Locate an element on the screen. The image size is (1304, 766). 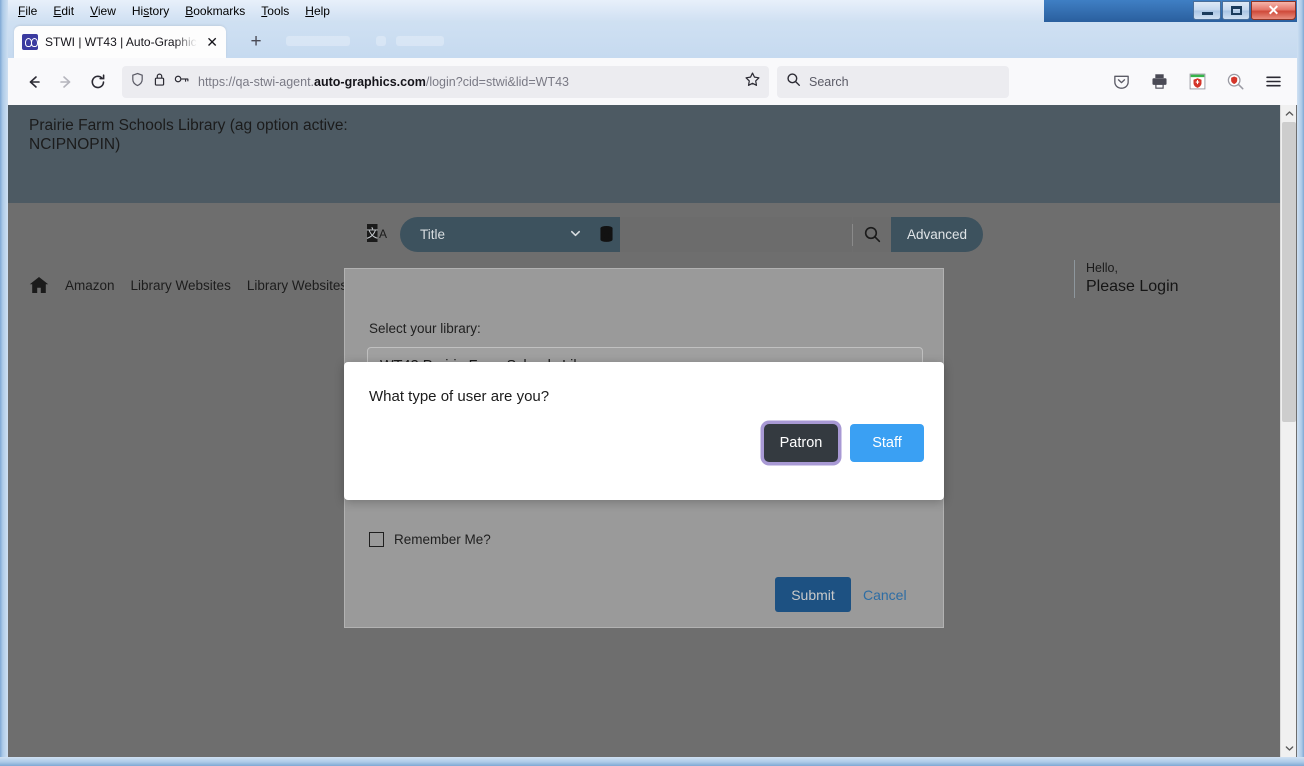
dialog-actions: Patron Staff is located at coordinates (844, 443).